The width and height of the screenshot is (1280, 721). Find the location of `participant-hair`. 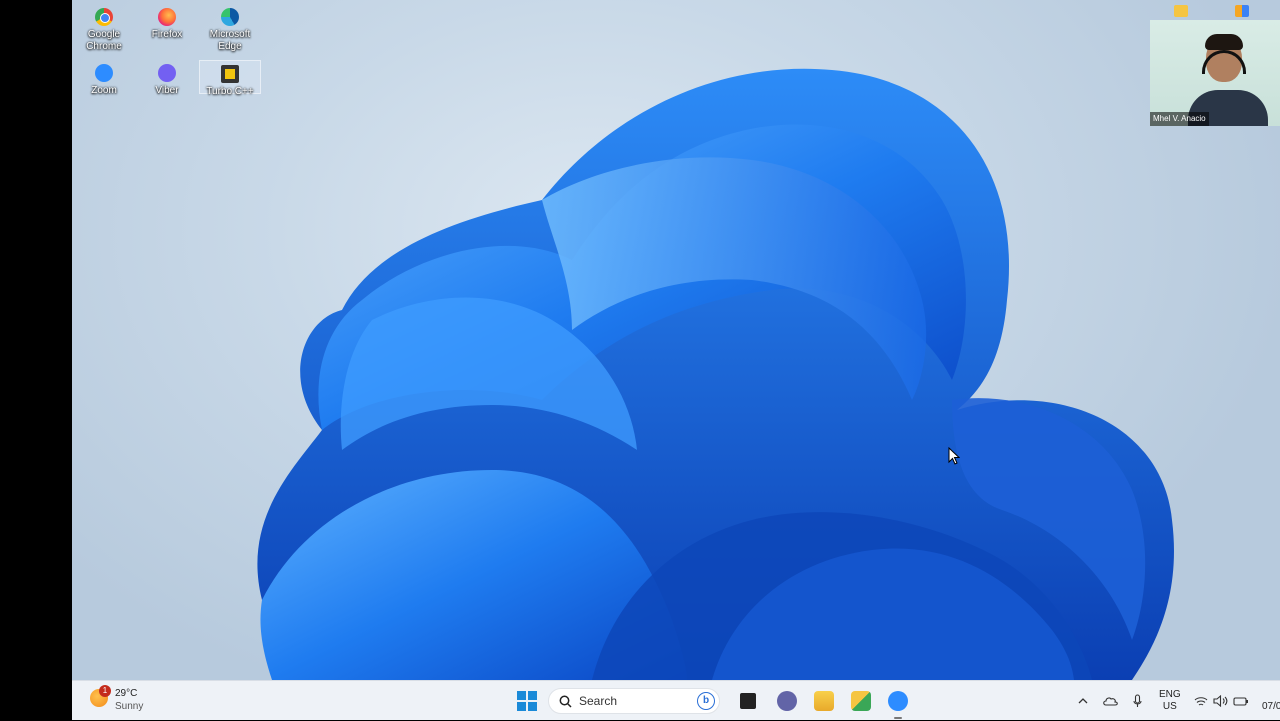

participant-hair is located at coordinates (1224, 42).